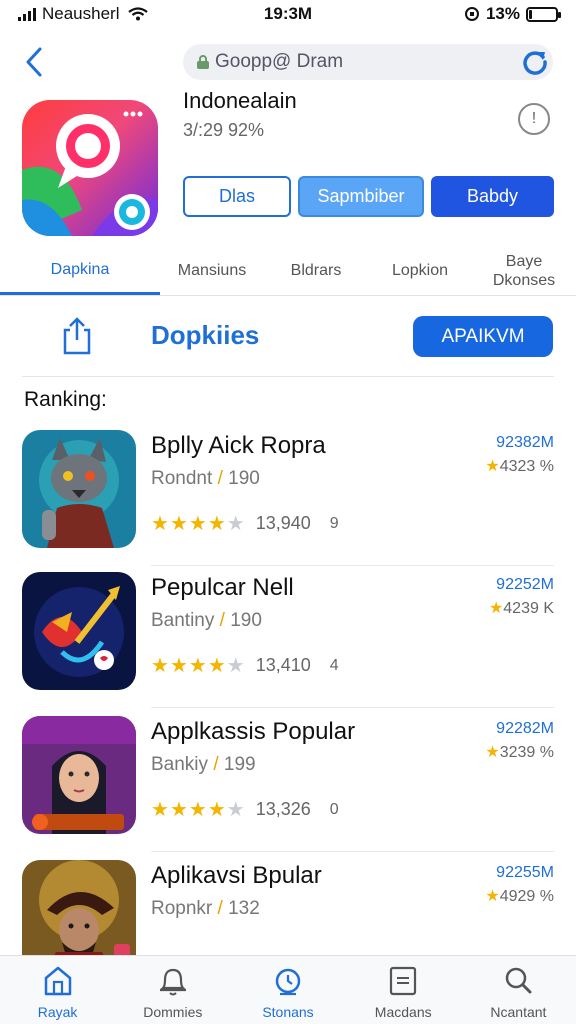  Describe the element at coordinates (492, 196) in the screenshot. I see `primary-button: Babdy` at that location.